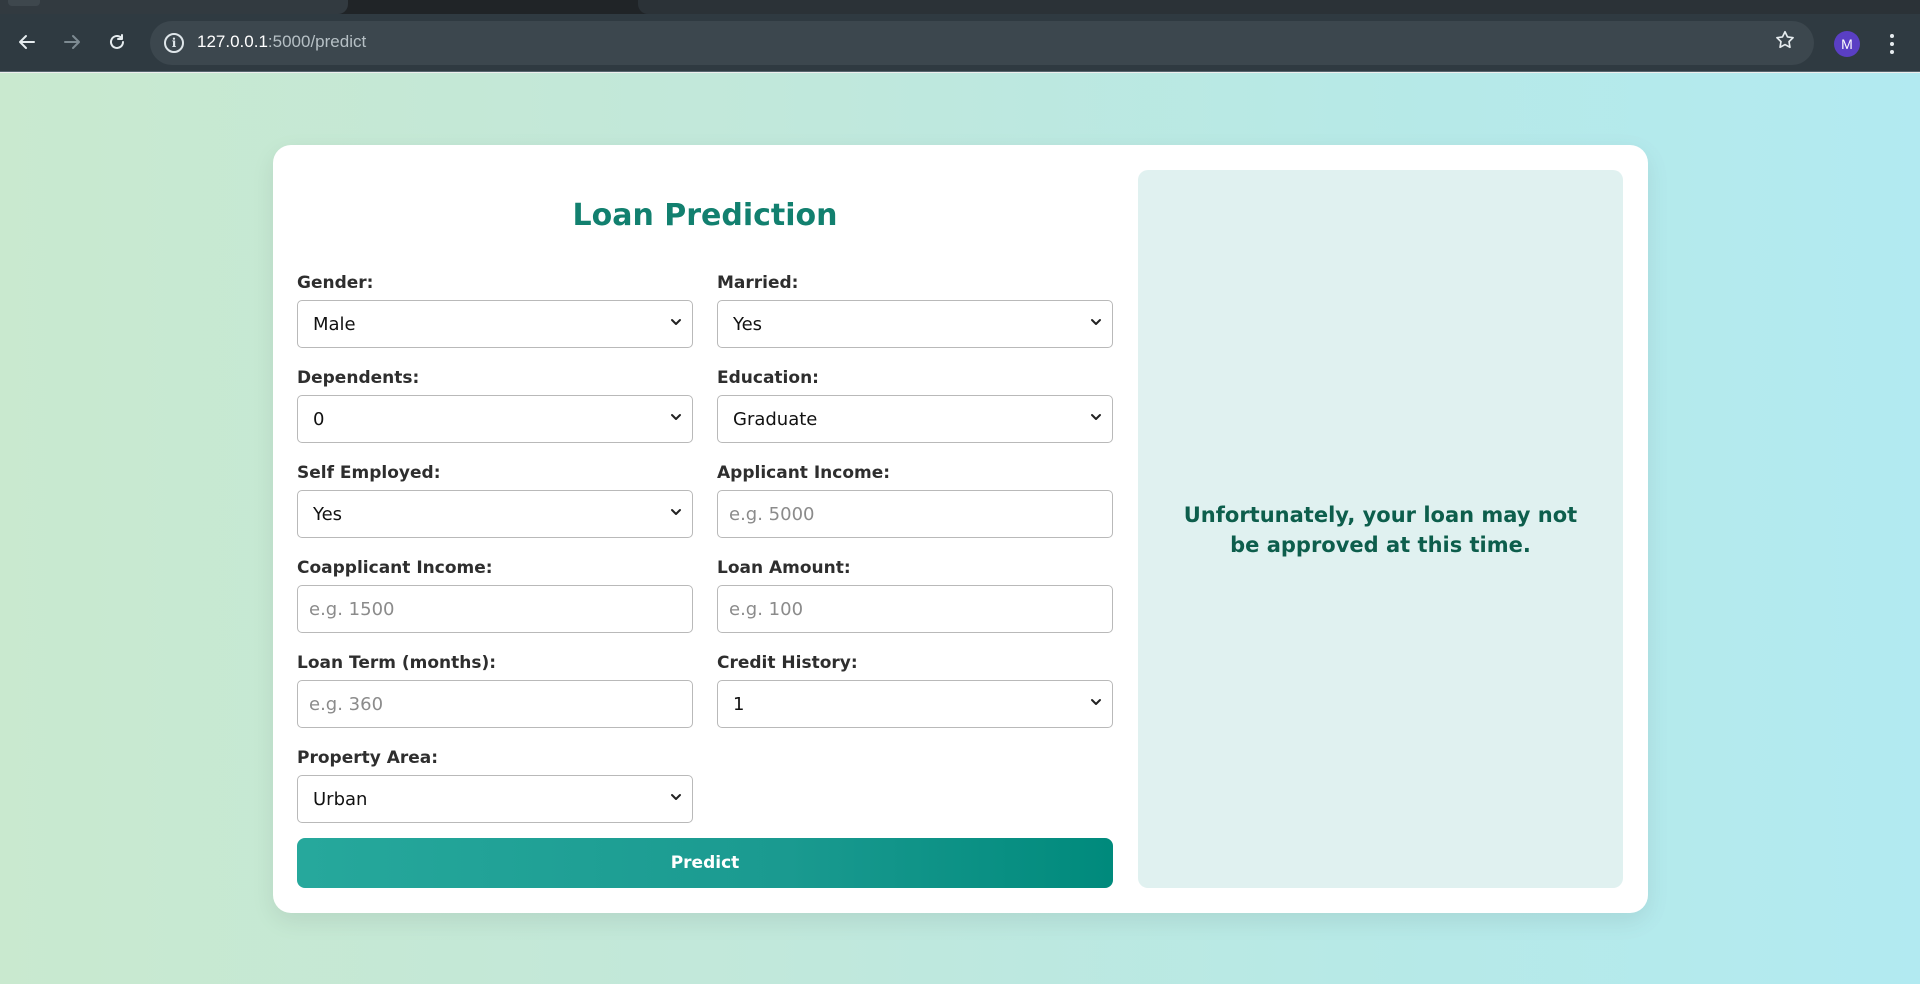 This screenshot has height=984, width=1920. What do you see at coordinates (772, 514) in the screenshot?
I see `applicant-income-placeholder: e.g. 5000` at bounding box center [772, 514].